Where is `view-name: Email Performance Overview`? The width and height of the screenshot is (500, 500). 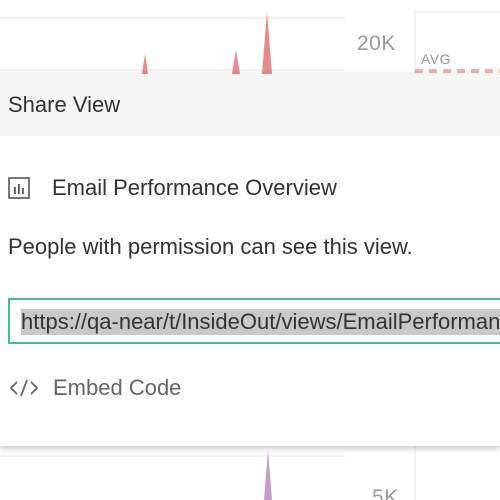 view-name: Email Performance Overview is located at coordinates (194, 187).